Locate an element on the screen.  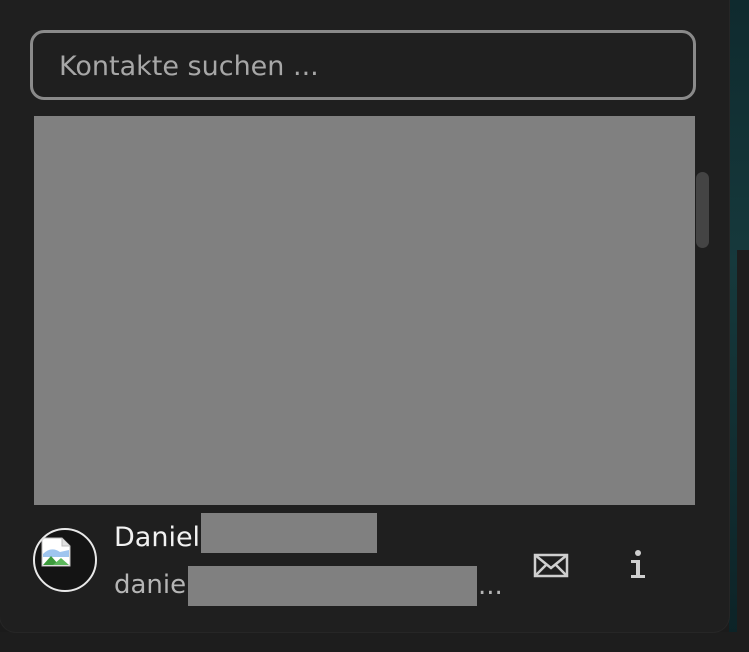
info-icon is located at coordinates (638, 564).